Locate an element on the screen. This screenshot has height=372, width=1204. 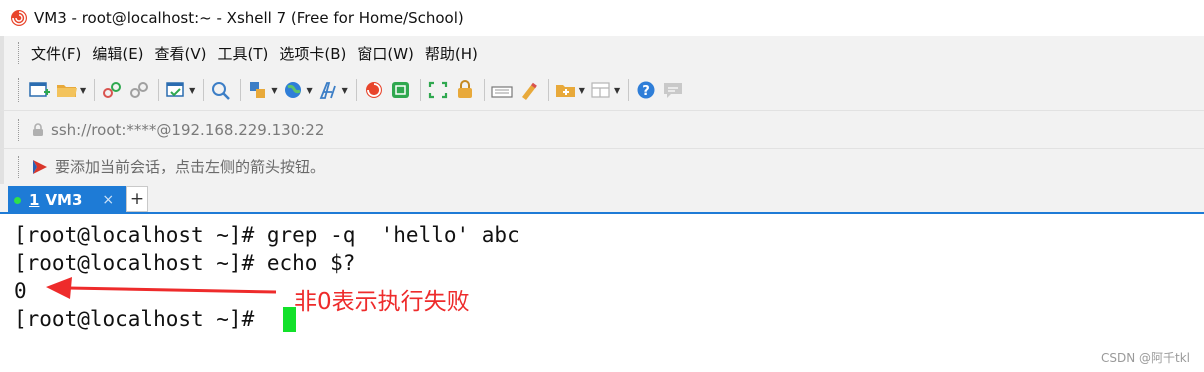
terminal-line: [root@localhost ~]# grep -q 'hello' abc is located at coordinates (267, 235).